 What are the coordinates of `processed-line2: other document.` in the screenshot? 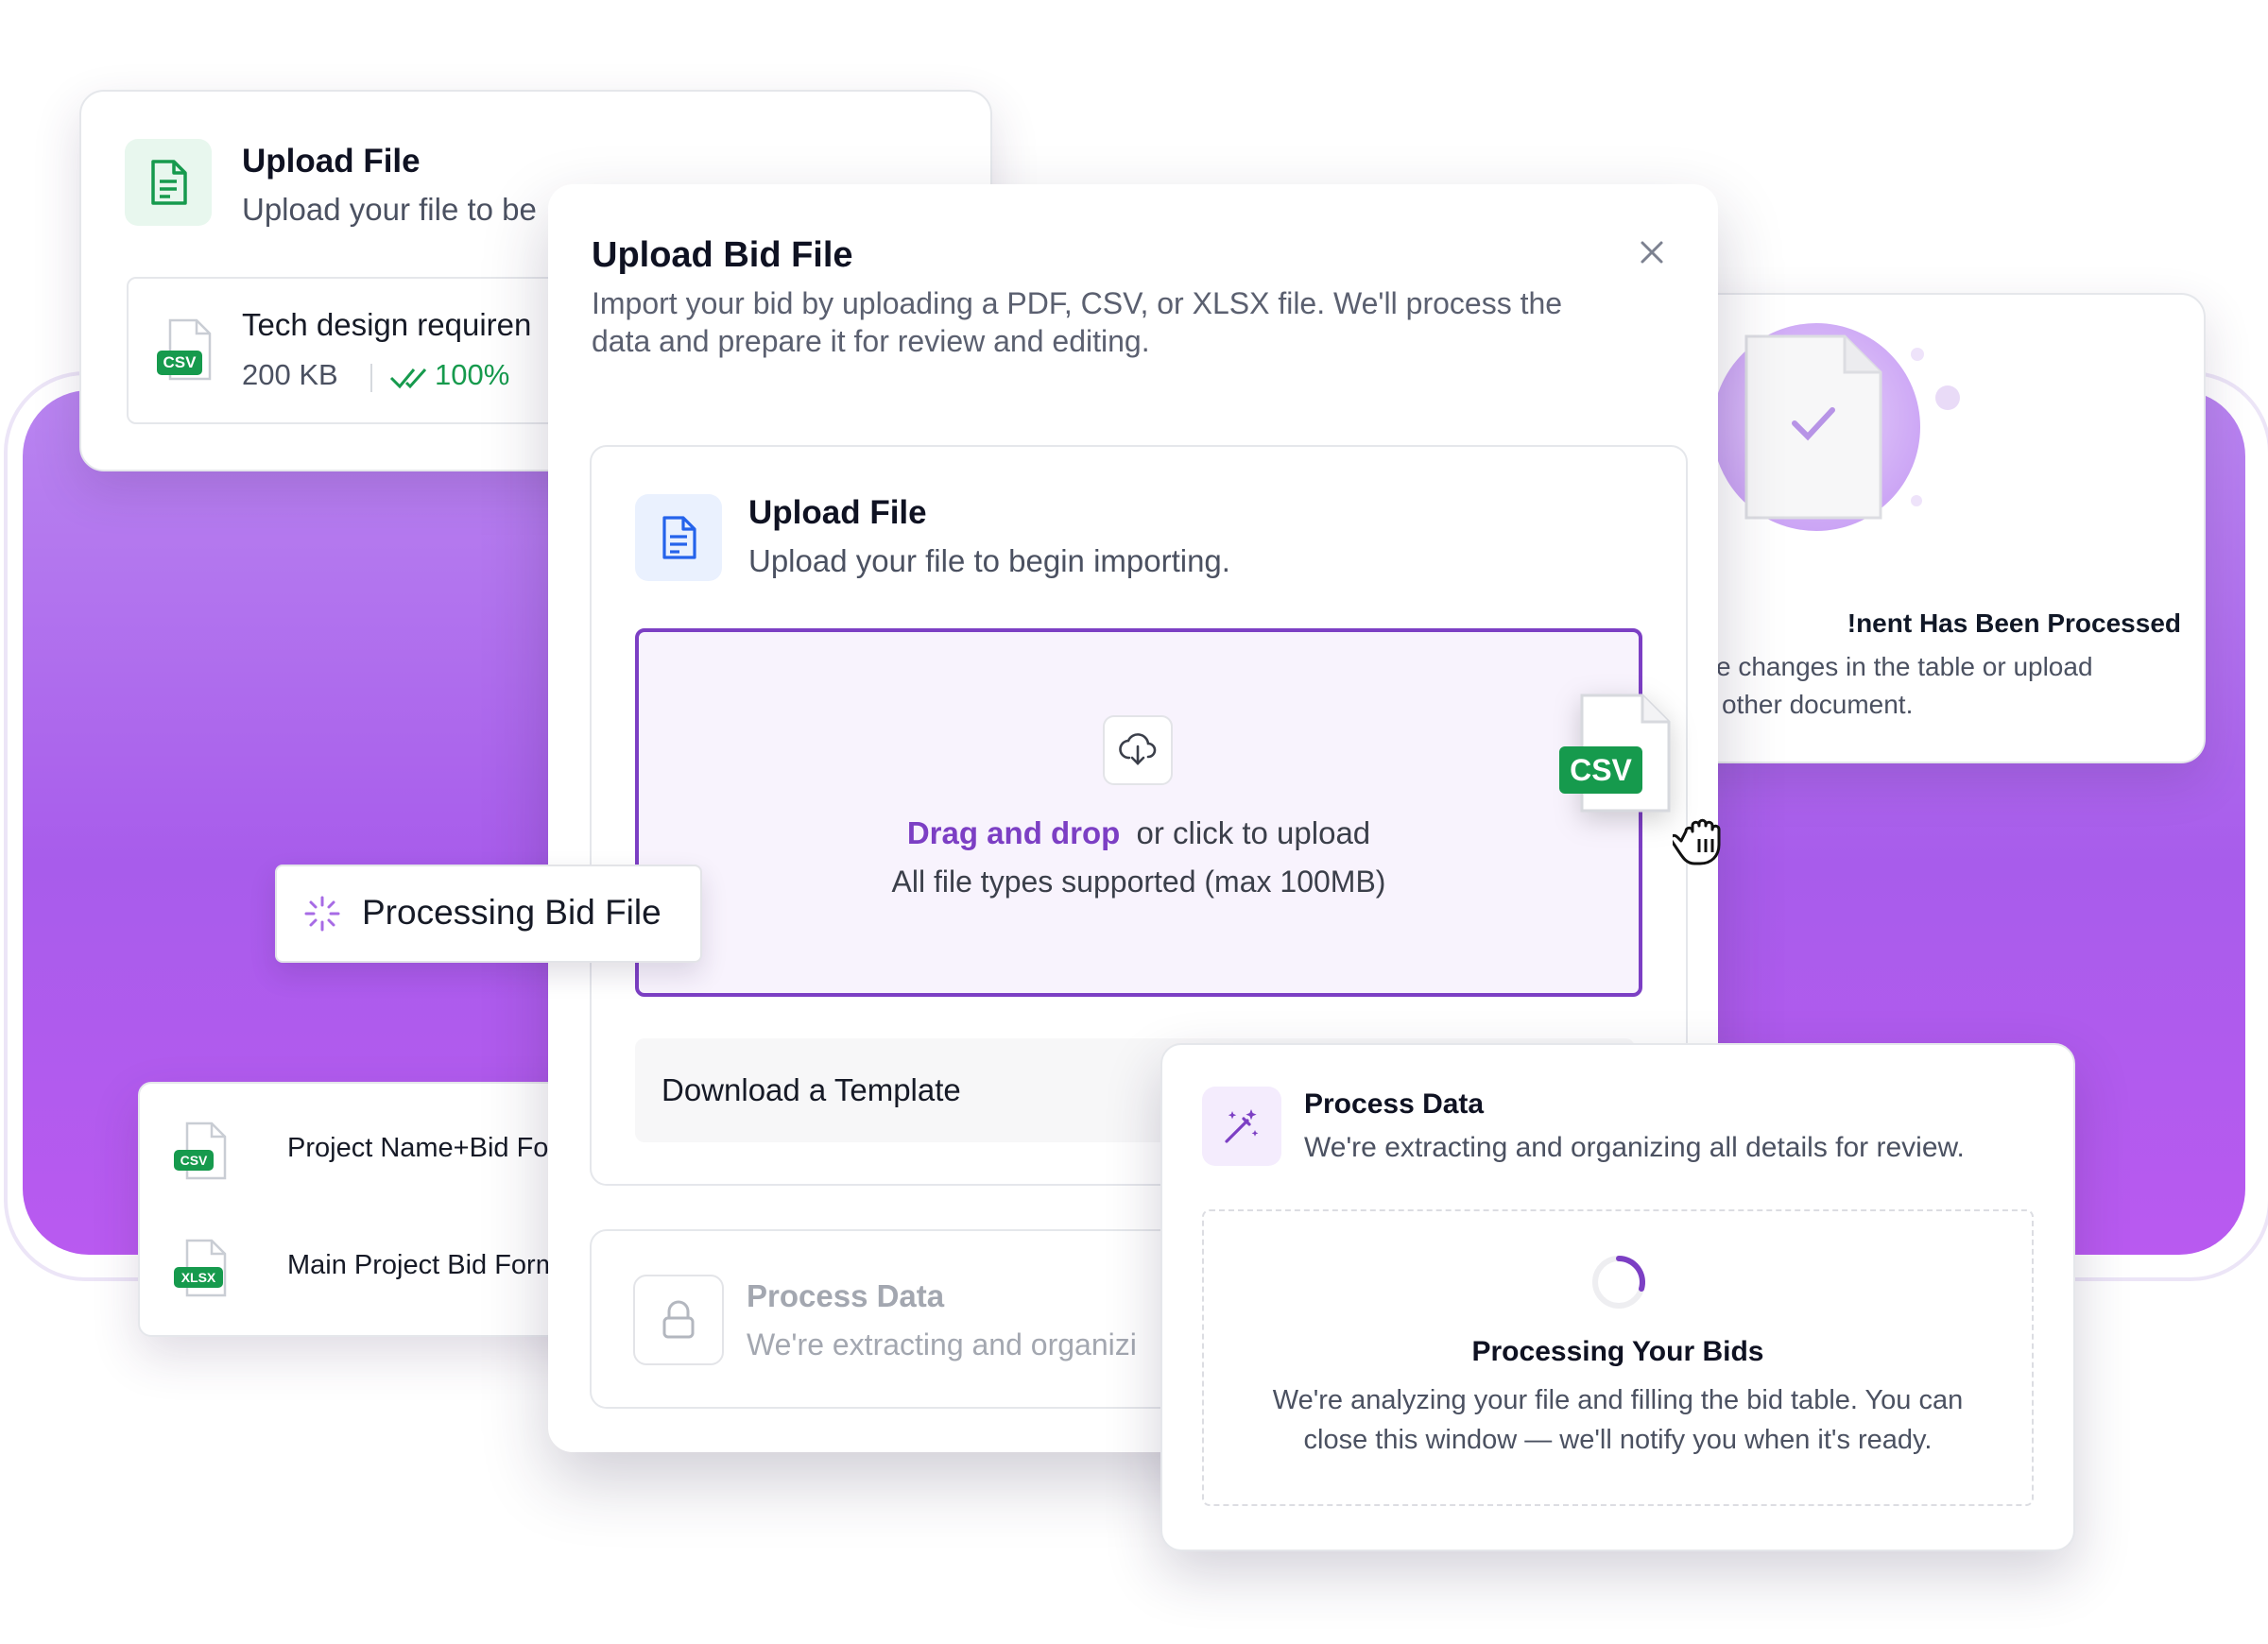 It's located at (1818, 704).